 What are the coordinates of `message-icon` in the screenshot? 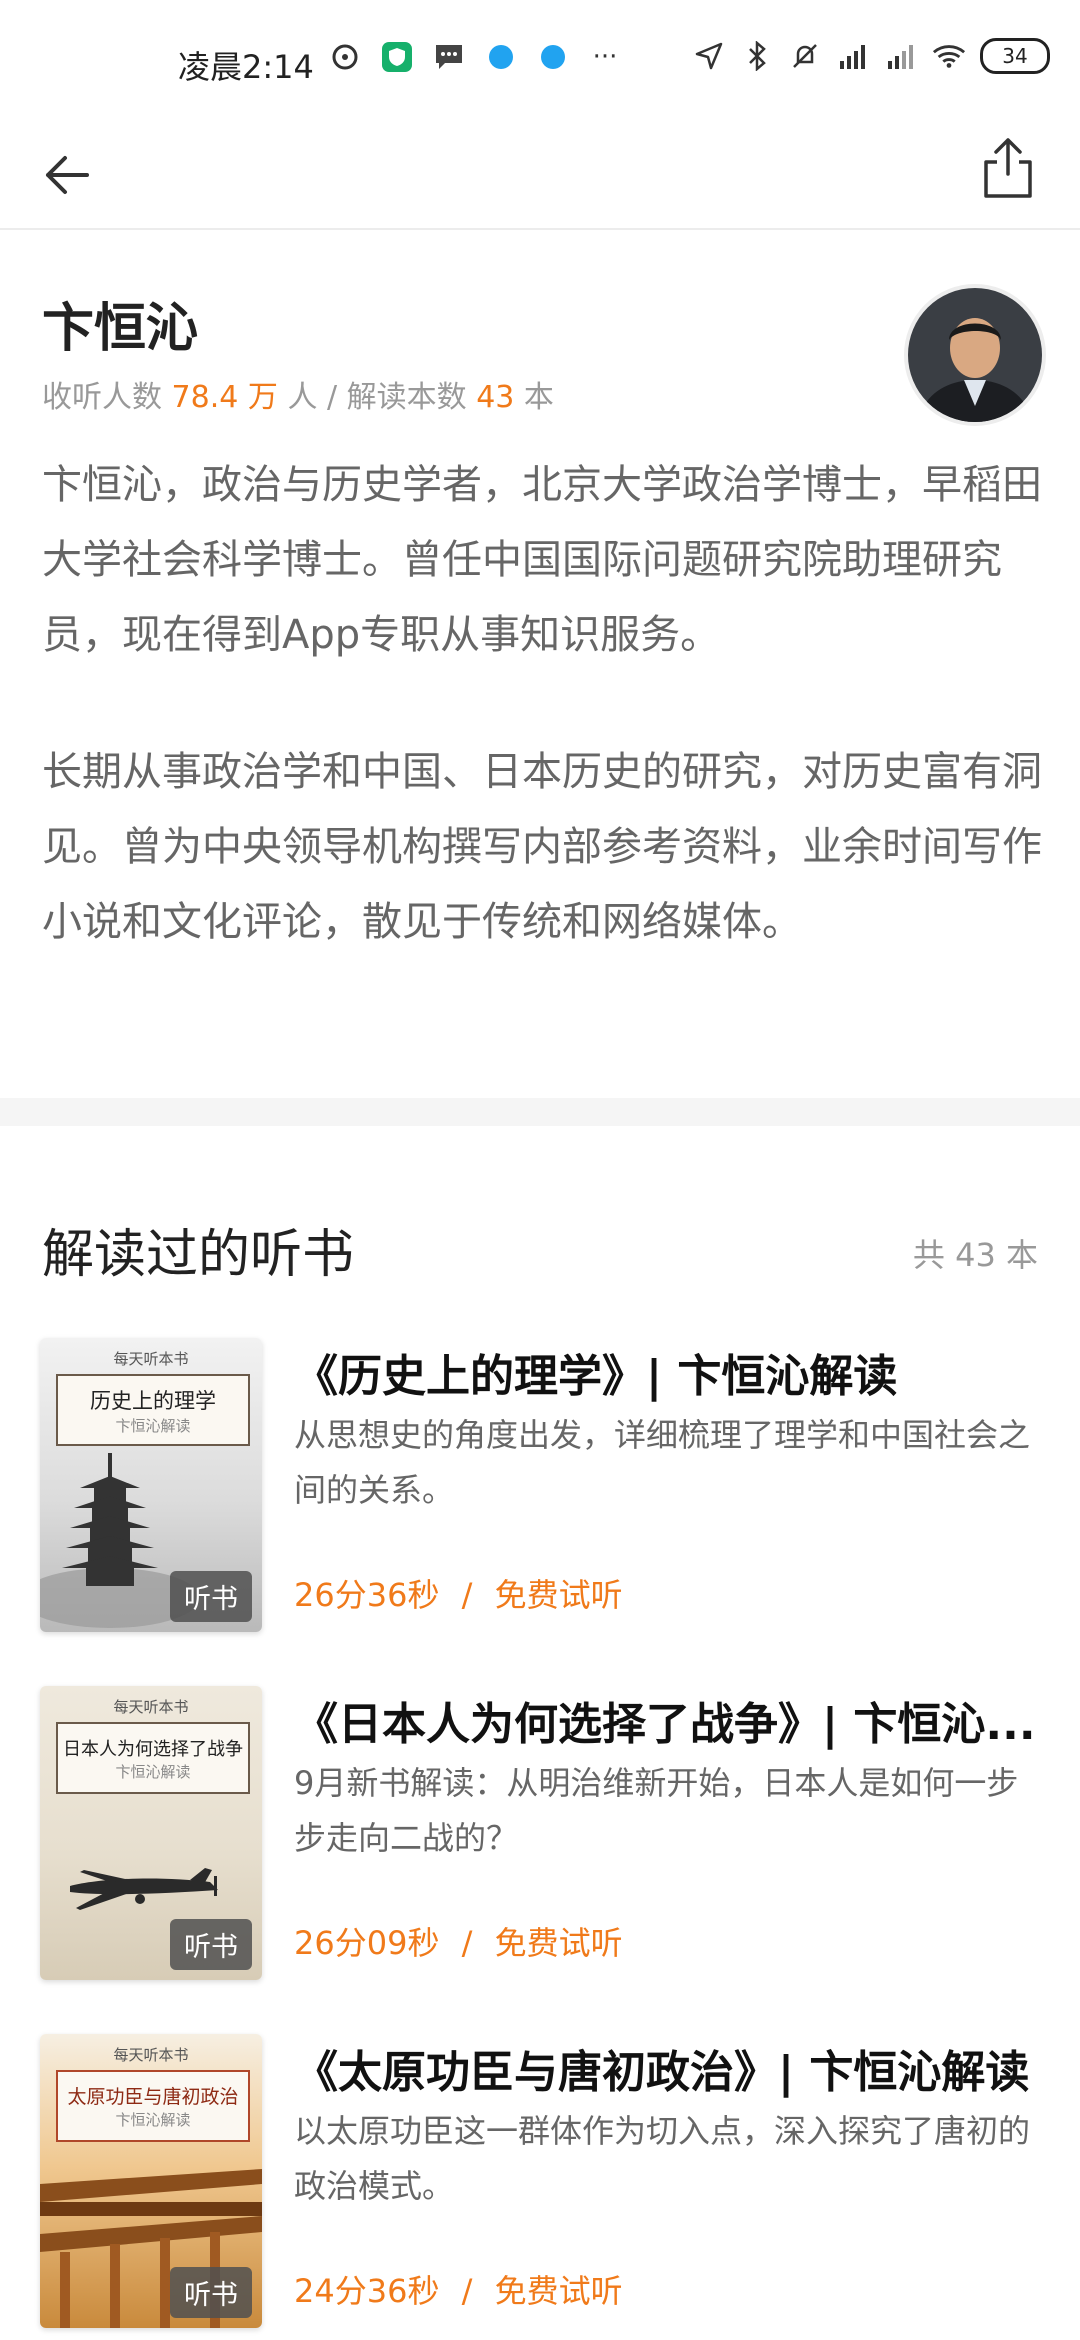 It's located at (449, 57).